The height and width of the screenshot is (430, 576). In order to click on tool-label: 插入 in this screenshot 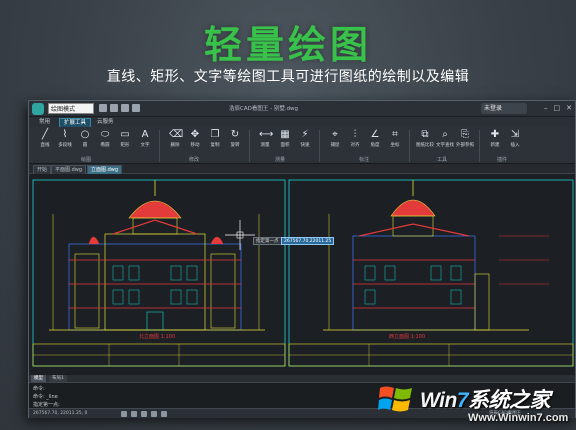, I will do `click(515, 145)`.